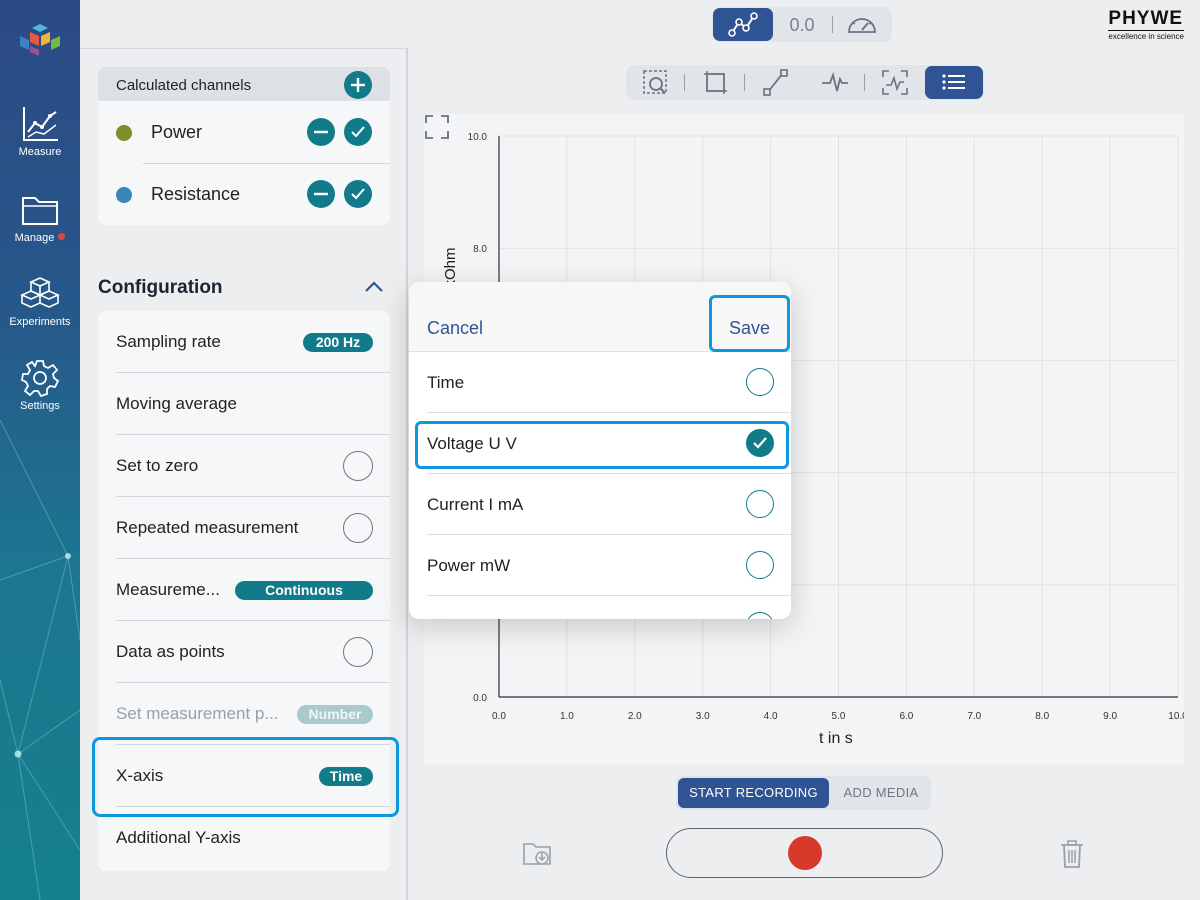 The height and width of the screenshot is (900, 1200). I want to click on x-tick-label: 1.0, so click(567, 716).